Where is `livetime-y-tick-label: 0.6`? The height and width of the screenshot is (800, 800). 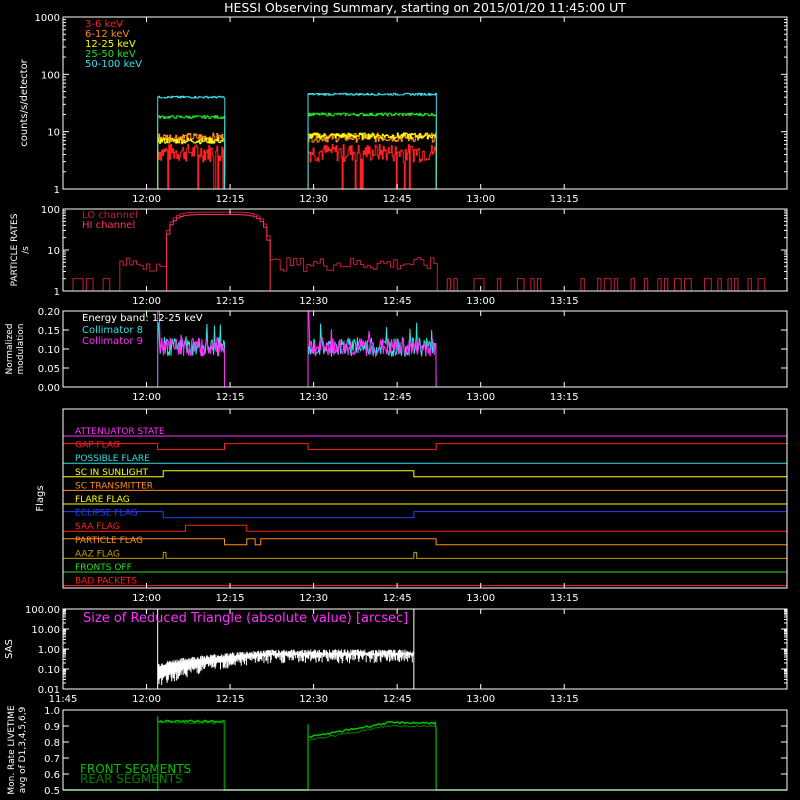 livetime-y-tick-label: 0.6 is located at coordinates (52, 775).